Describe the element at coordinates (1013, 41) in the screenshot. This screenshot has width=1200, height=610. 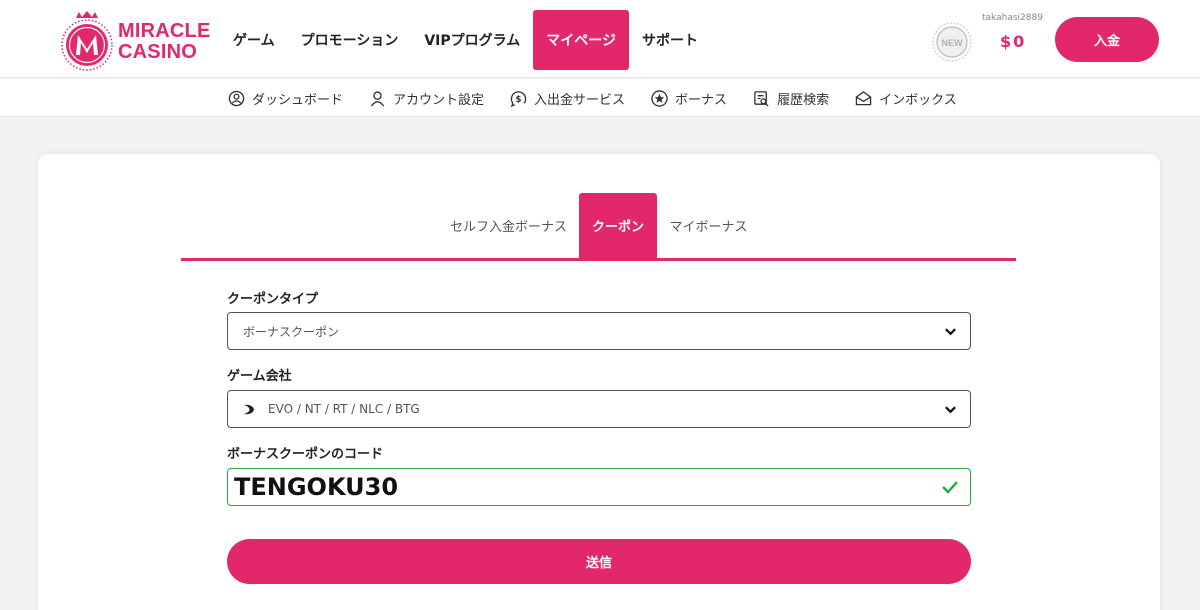
I see `balance-amount: $0` at that location.